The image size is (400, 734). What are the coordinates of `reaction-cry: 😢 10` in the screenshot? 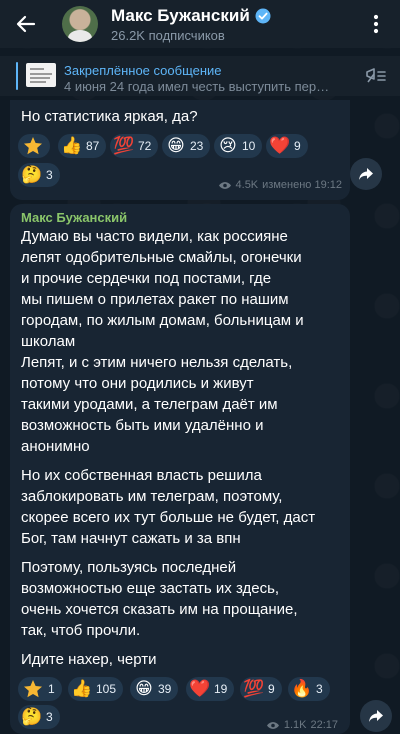 It's located at (238, 146).